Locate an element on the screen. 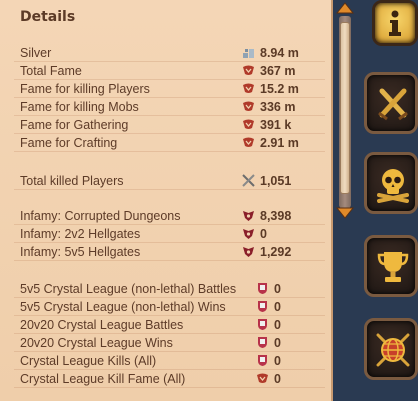  stat-row: Crystal League Kills (All) 0 is located at coordinates (169, 361).